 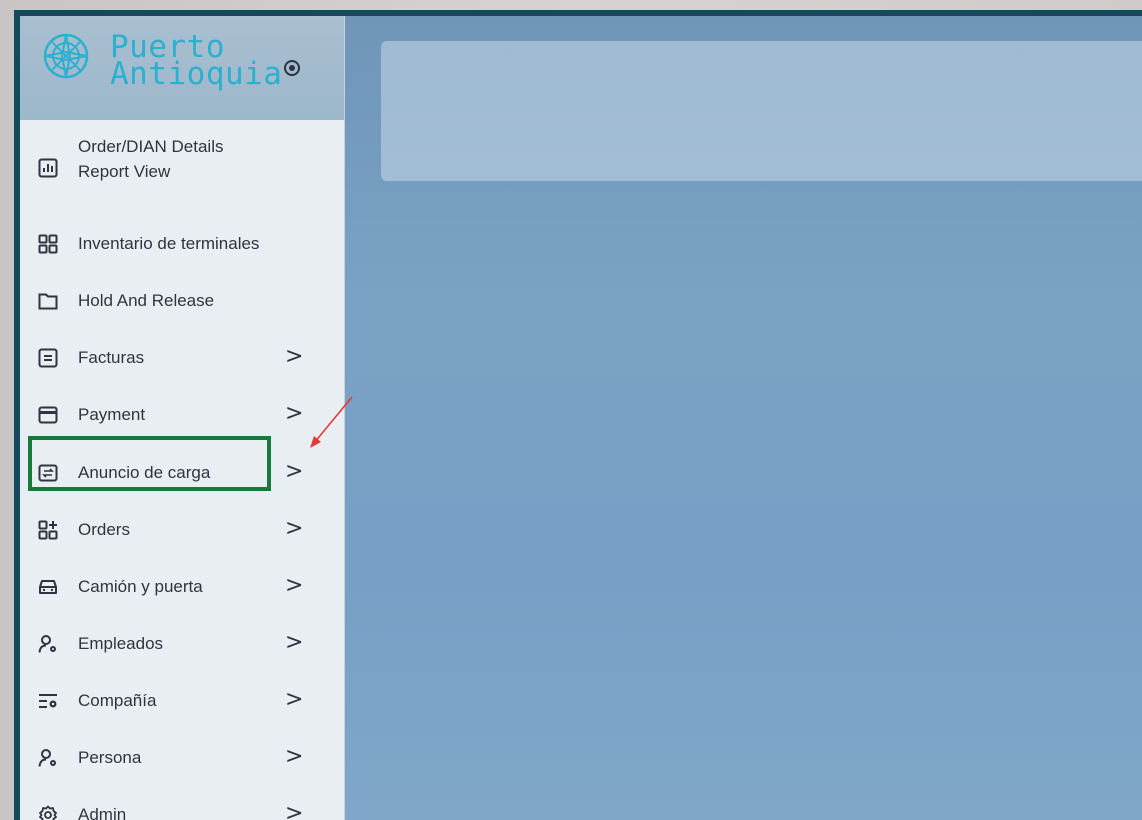 I want to click on sidebar-item-label: Compañía, so click(x=117, y=700).